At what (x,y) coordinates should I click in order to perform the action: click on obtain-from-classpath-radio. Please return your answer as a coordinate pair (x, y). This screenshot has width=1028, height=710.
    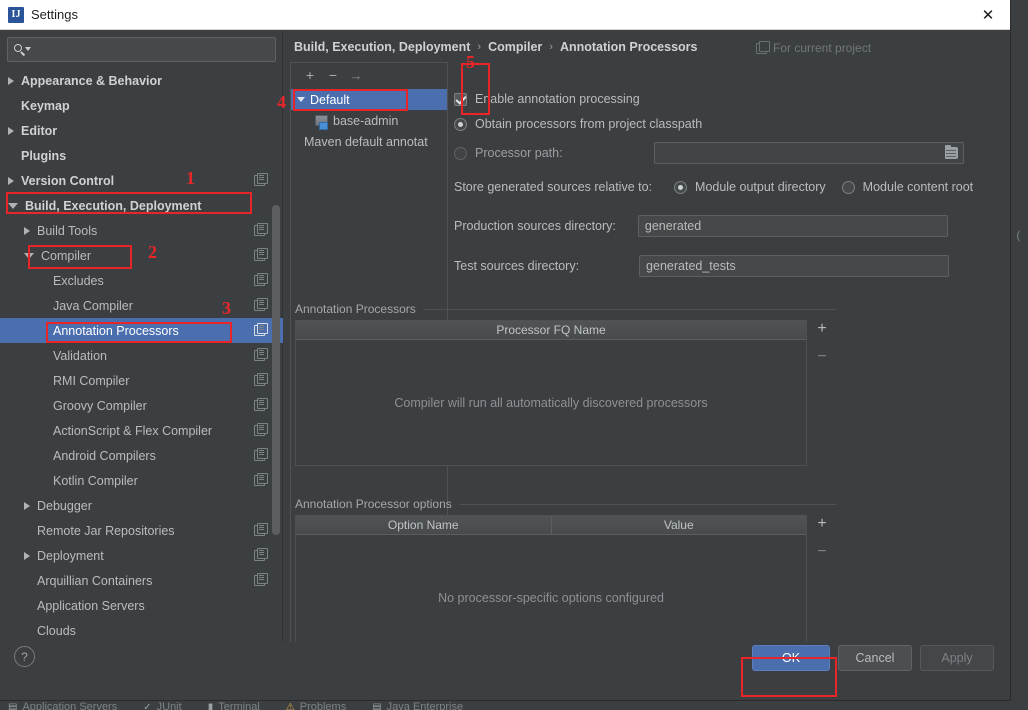
    Looking at the image, I should click on (460, 124).